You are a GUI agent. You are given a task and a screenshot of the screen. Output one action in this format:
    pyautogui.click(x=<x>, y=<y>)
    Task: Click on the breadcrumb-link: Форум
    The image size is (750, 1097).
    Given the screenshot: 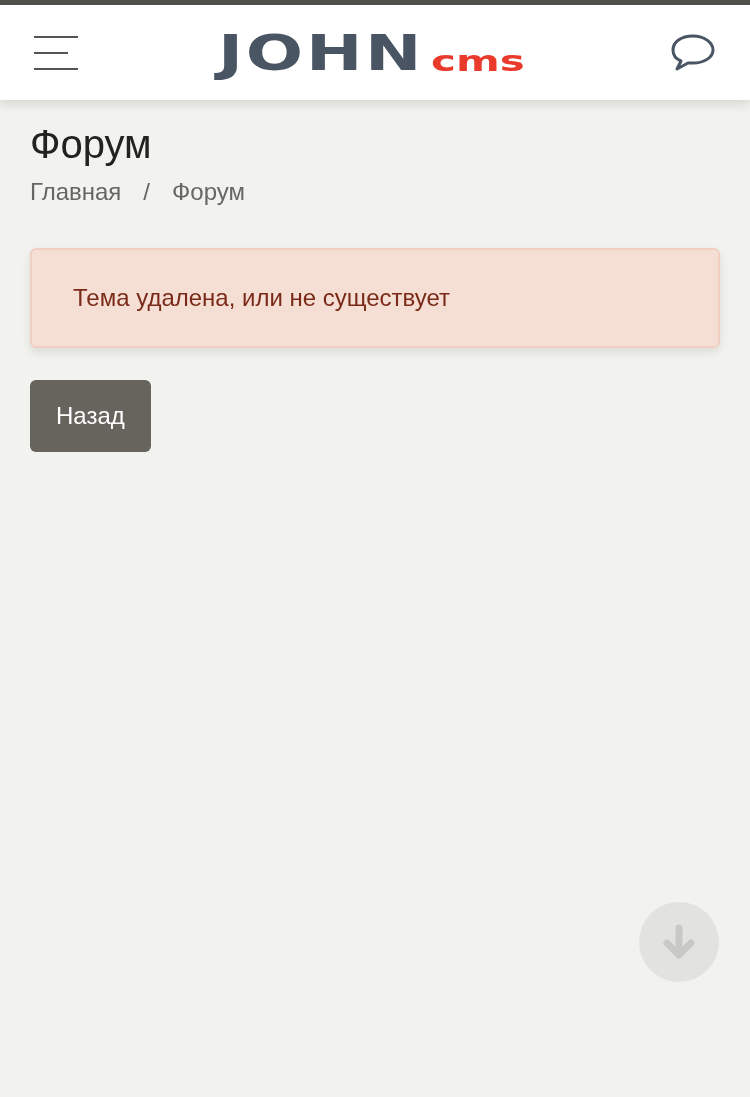 What is the action you would take?
    pyautogui.click(x=208, y=192)
    